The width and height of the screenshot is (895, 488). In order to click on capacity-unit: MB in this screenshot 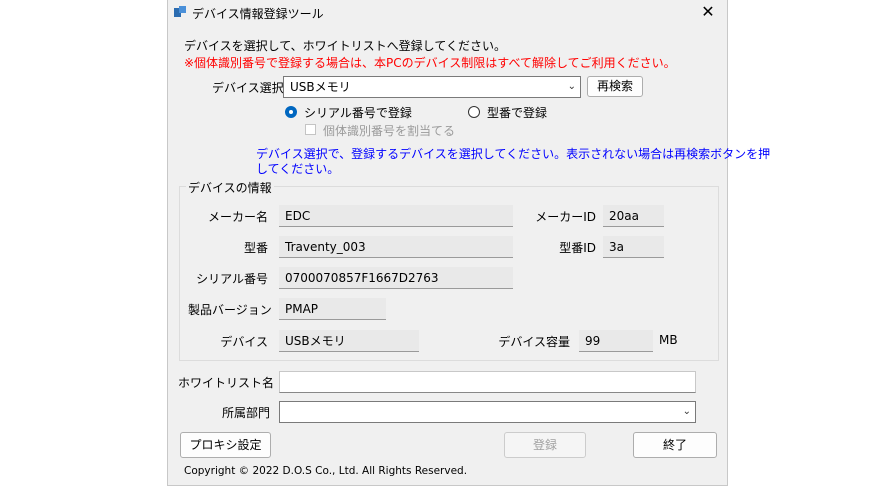, I will do `click(668, 340)`.